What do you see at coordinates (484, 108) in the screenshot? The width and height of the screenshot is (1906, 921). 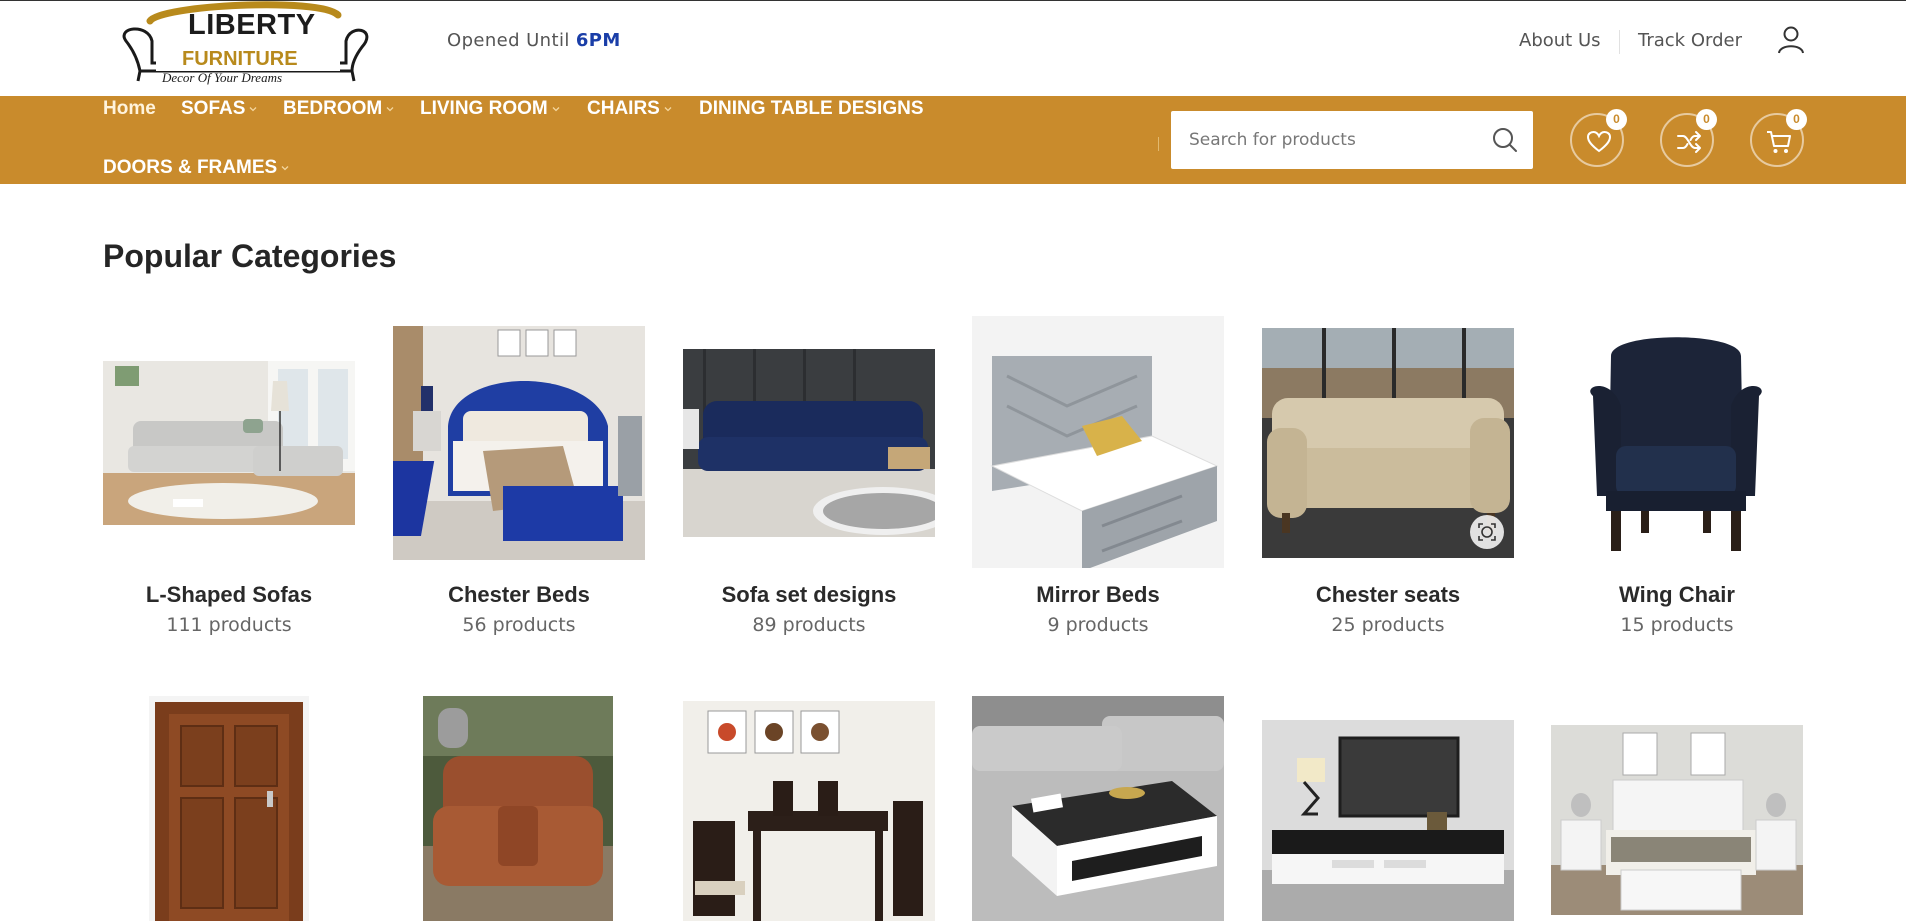 I see `nav-living-room-label: LIVING ROOM` at bounding box center [484, 108].